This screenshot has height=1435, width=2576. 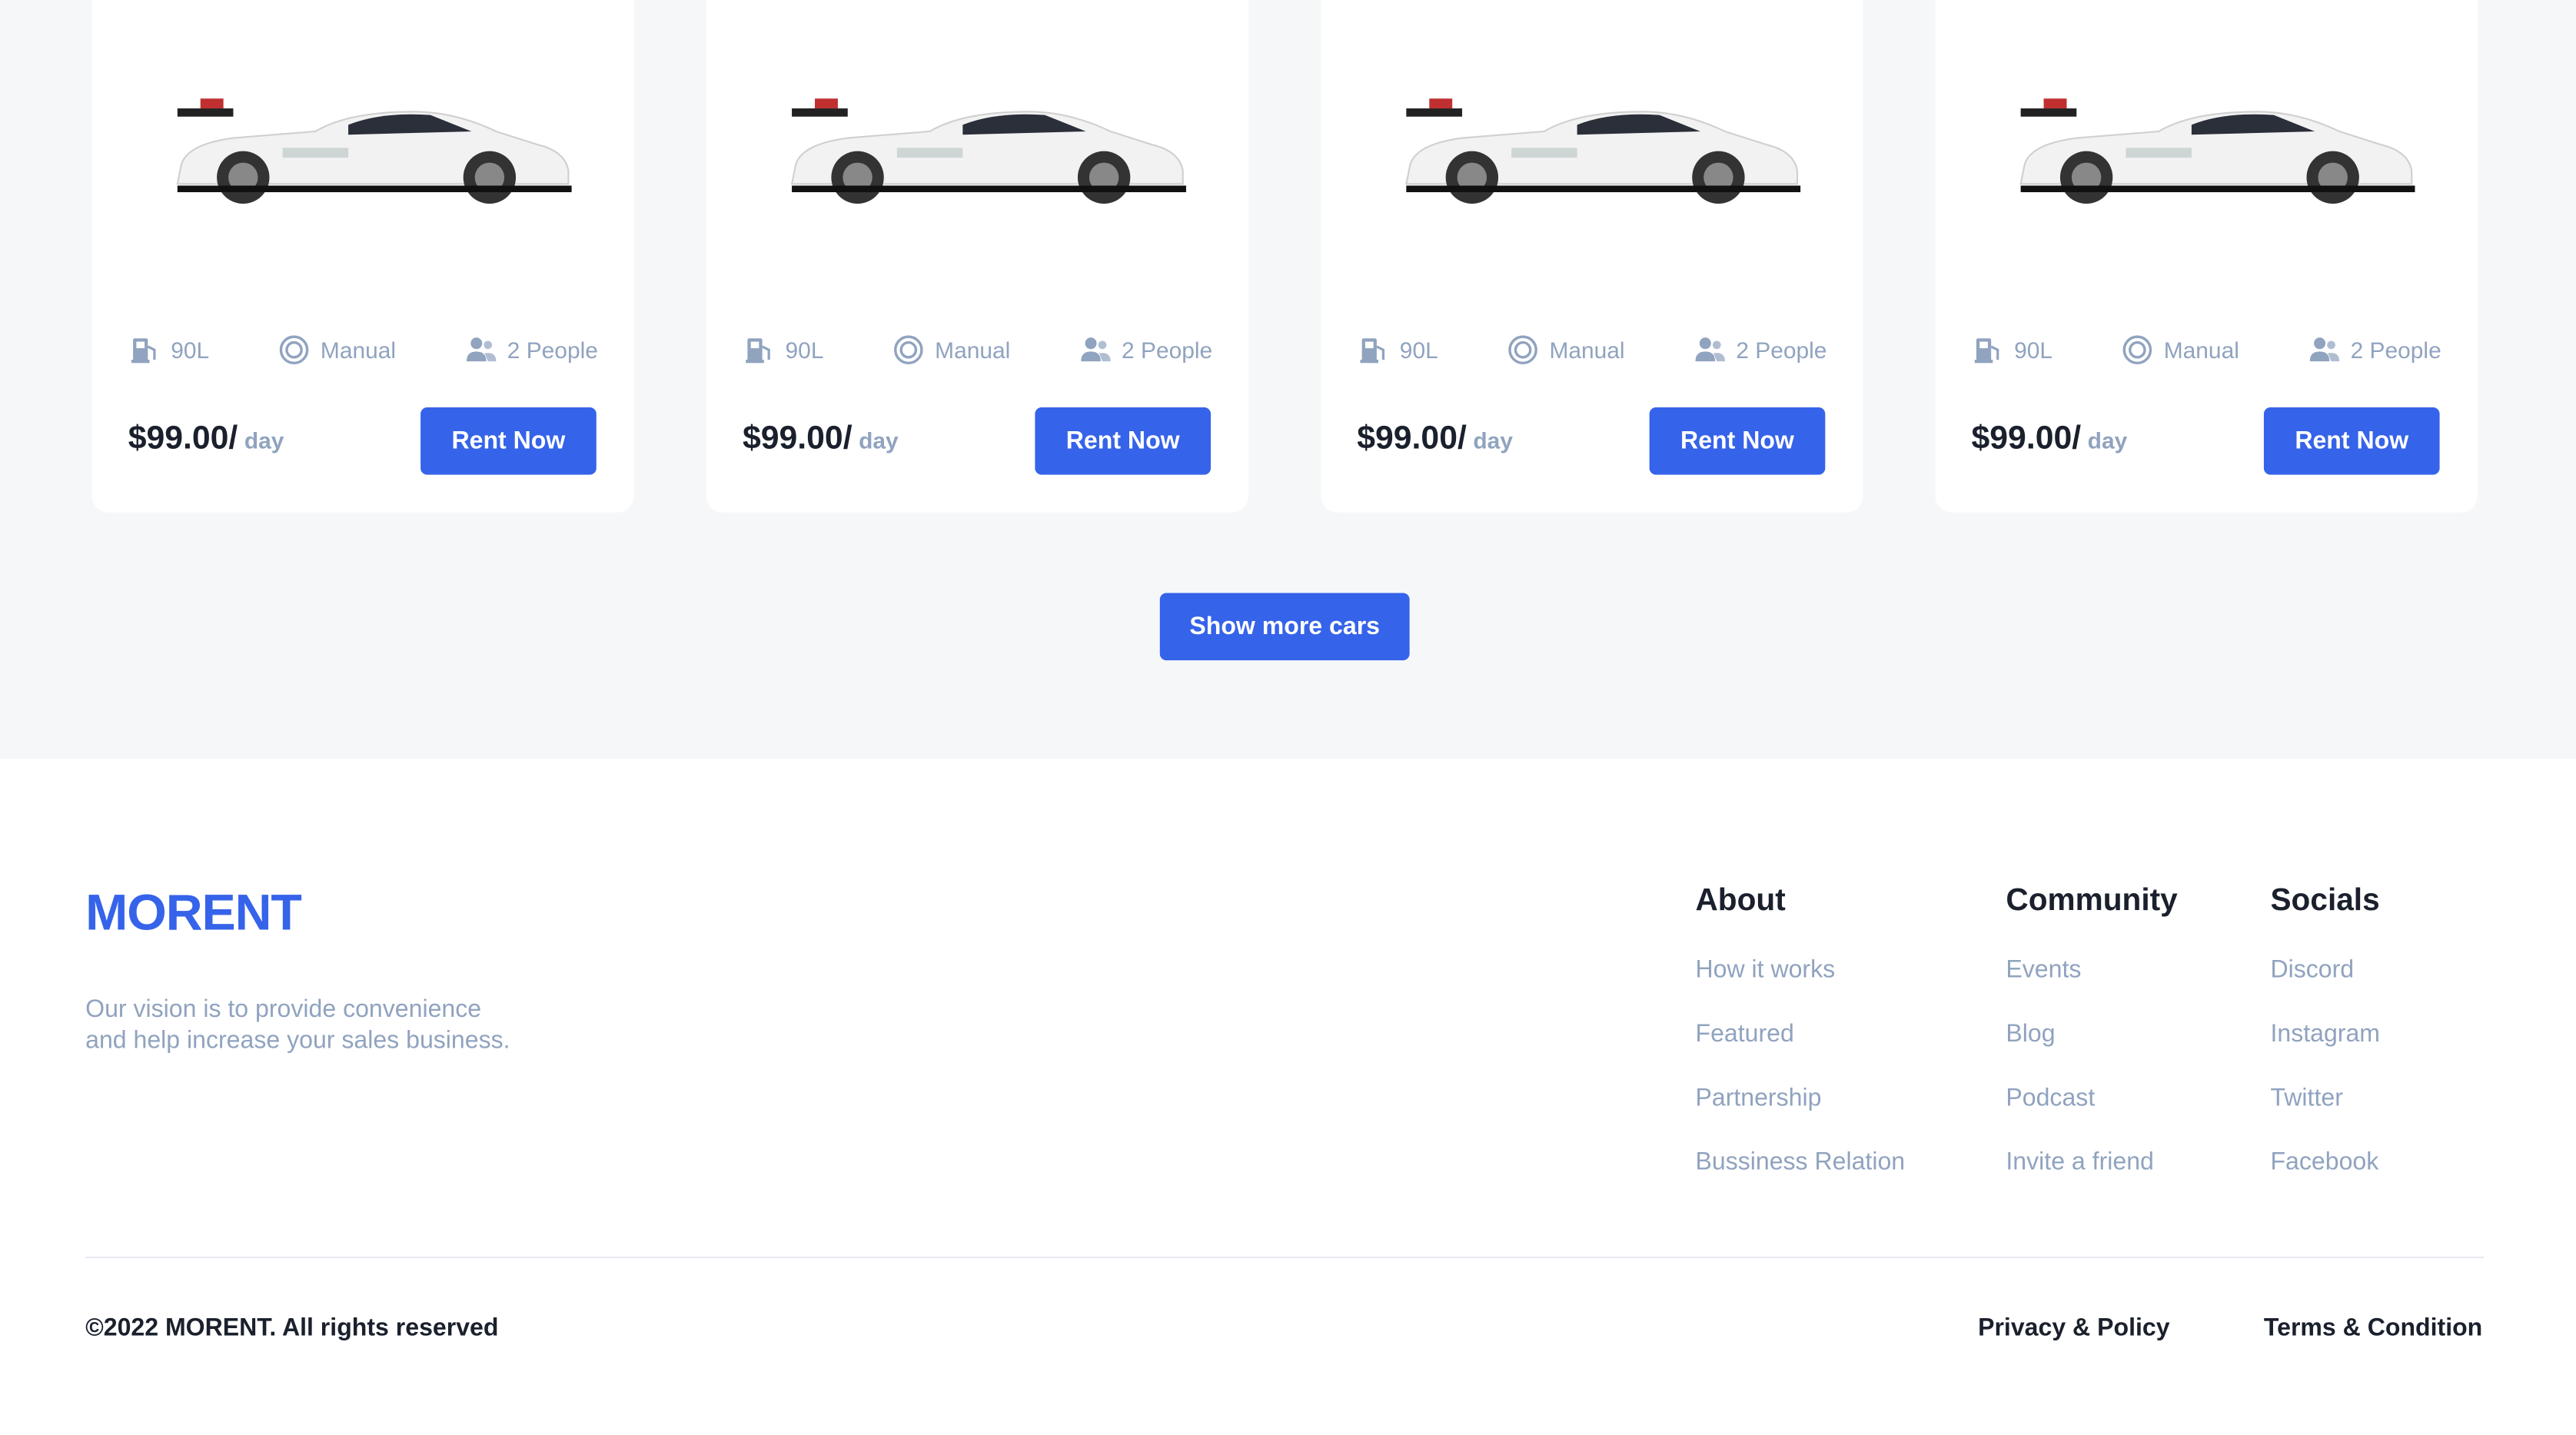 I want to click on footer-link: Events, so click(x=2091, y=970).